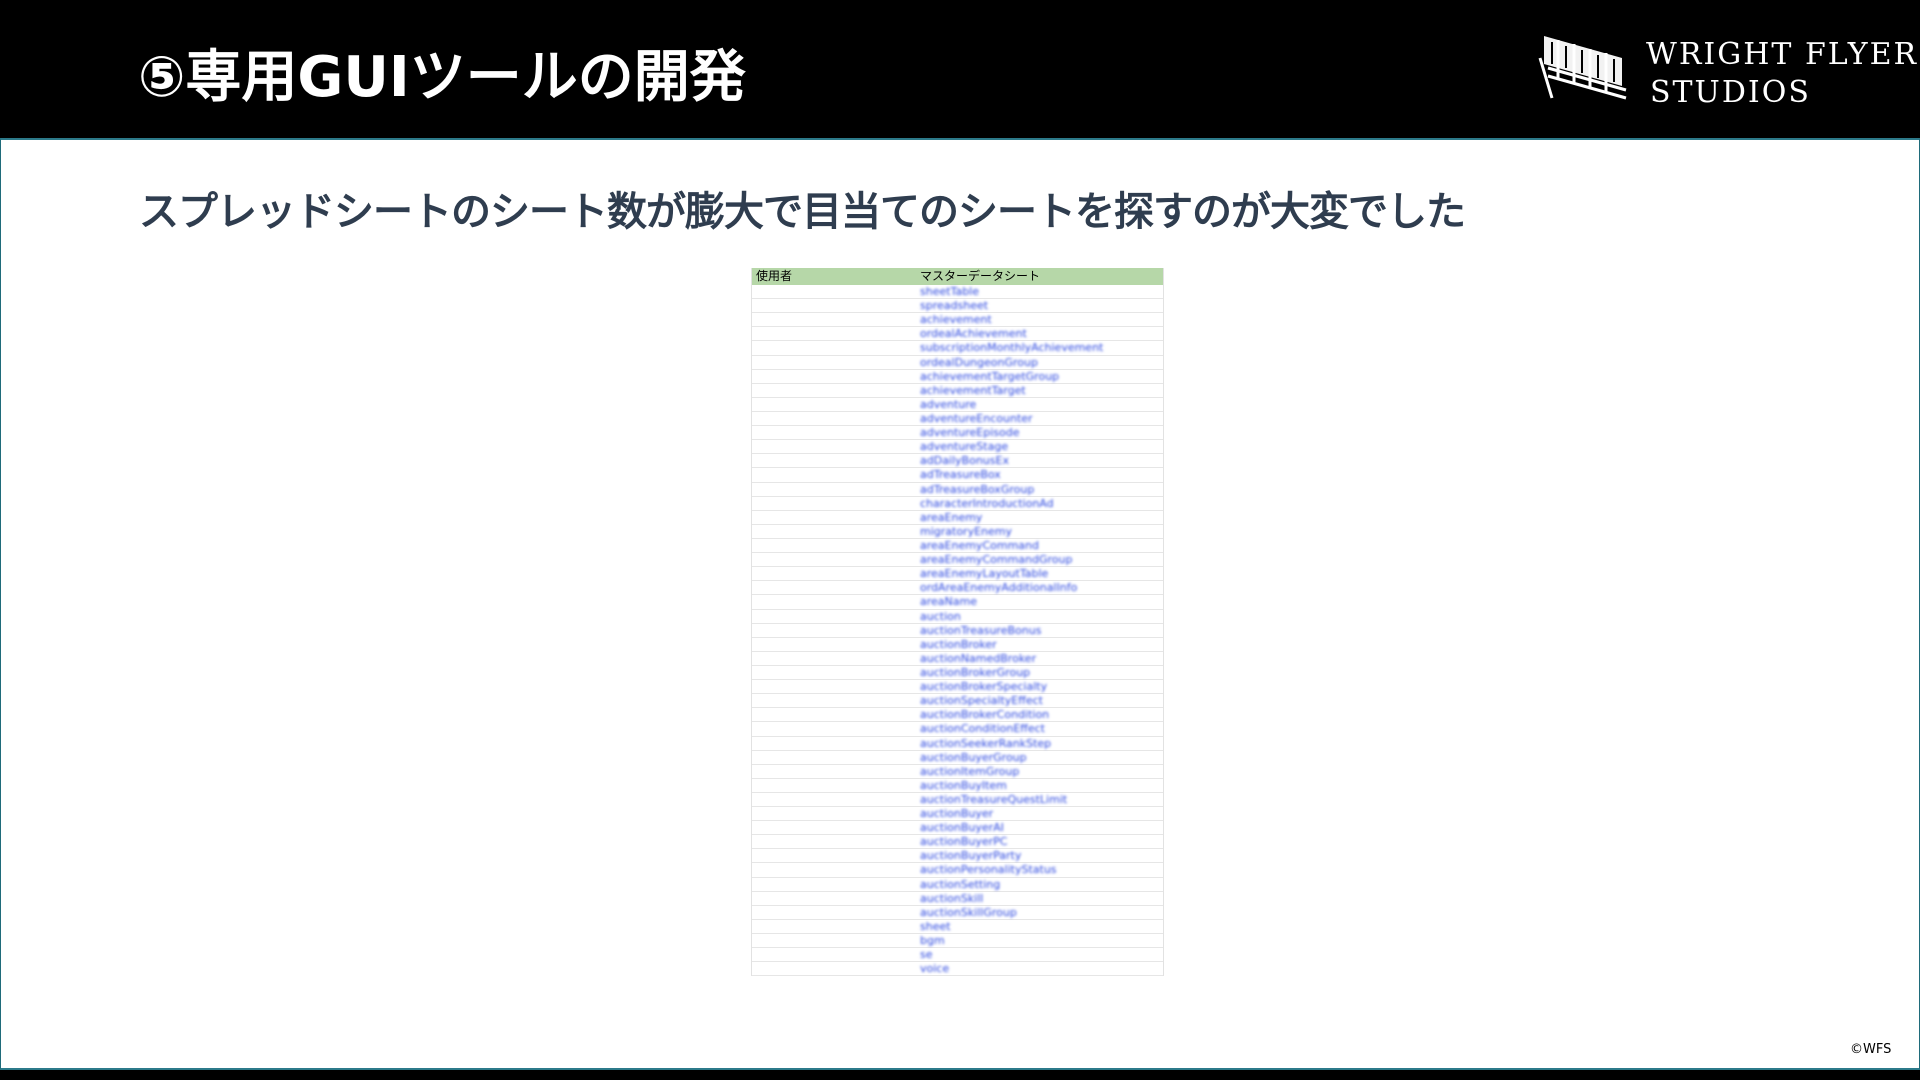 Image resolution: width=1920 pixels, height=1080 pixels. Describe the element at coordinates (1040, 573) in the screenshot. I see `sheet-link: areaEnemyLayoutTable` at that location.